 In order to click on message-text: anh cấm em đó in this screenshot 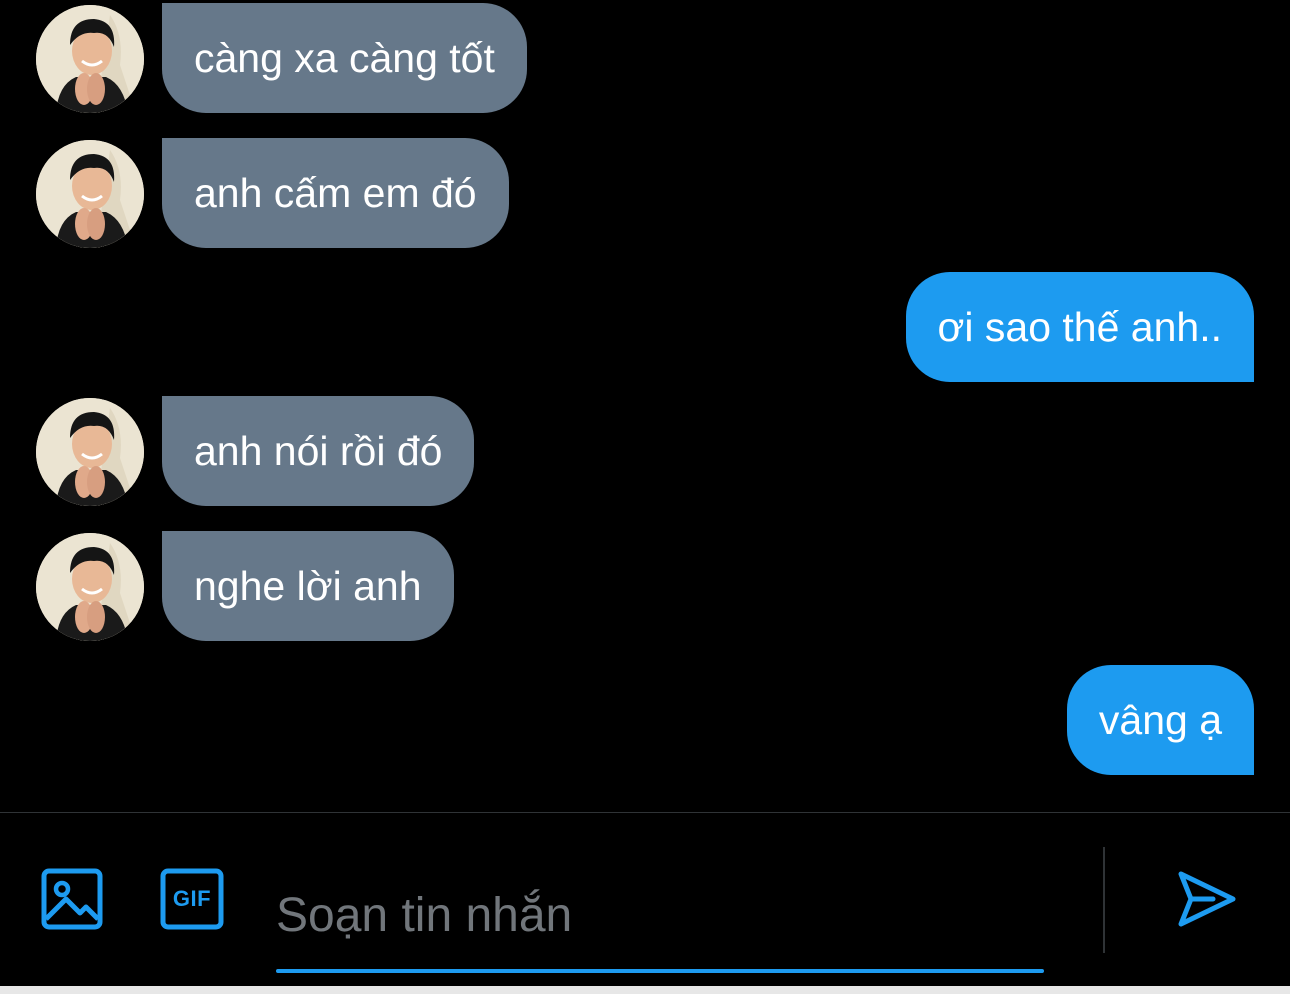, I will do `click(335, 192)`.